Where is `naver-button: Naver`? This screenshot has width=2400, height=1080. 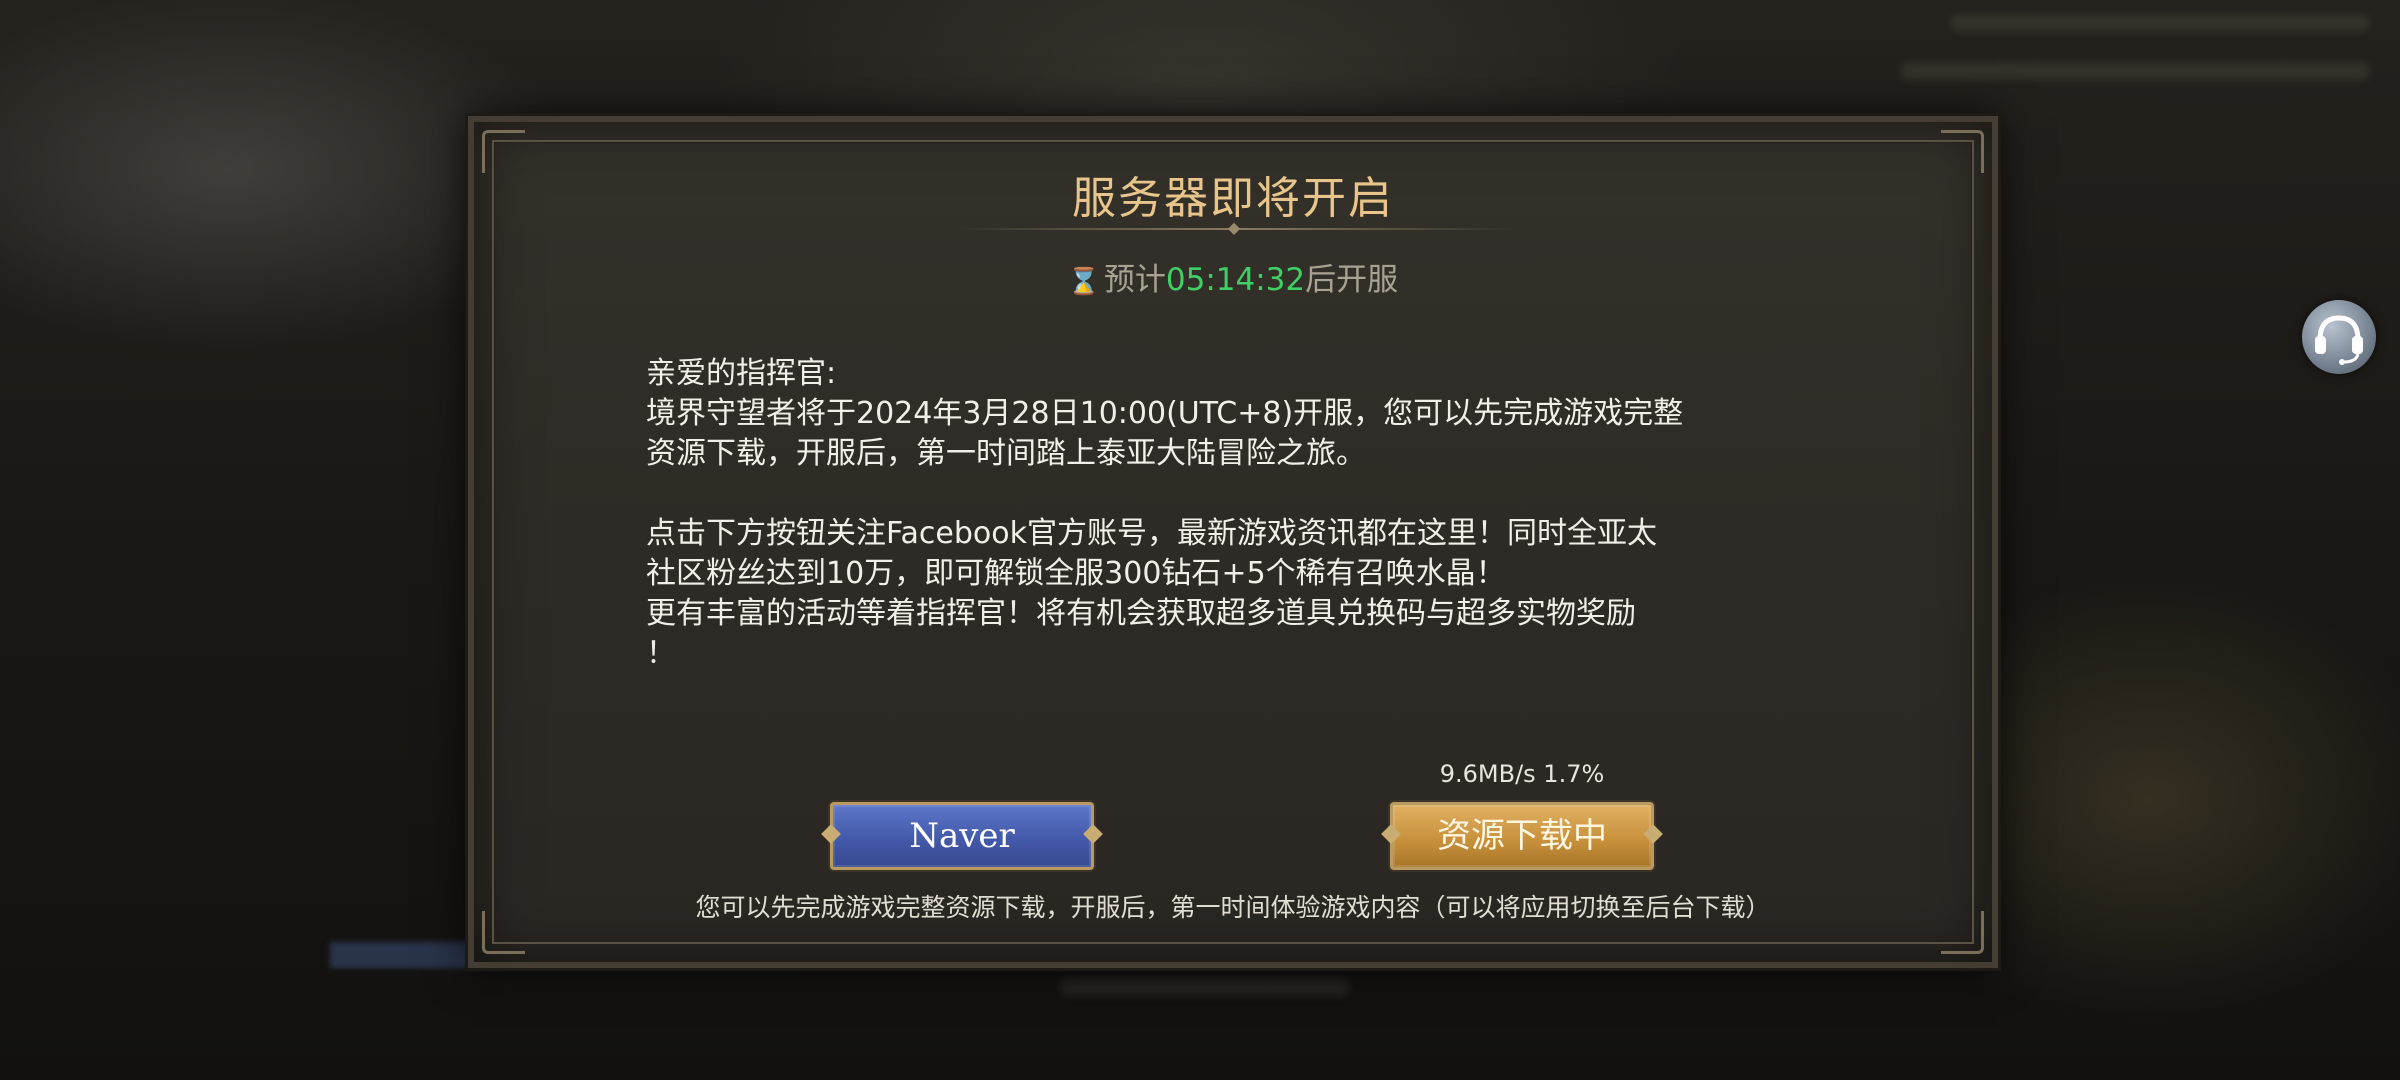 naver-button: Naver is located at coordinates (962, 836).